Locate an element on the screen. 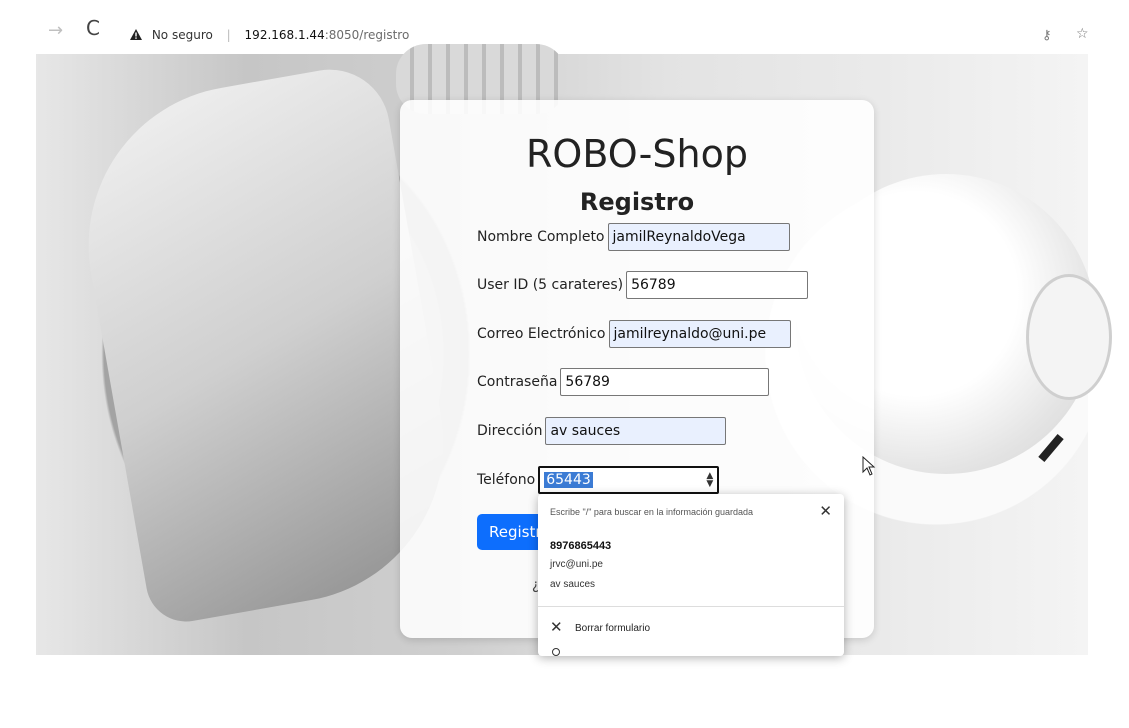 The height and width of the screenshot is (728, 1129). close-icon: ✕ is located at coordinates (825, 511).